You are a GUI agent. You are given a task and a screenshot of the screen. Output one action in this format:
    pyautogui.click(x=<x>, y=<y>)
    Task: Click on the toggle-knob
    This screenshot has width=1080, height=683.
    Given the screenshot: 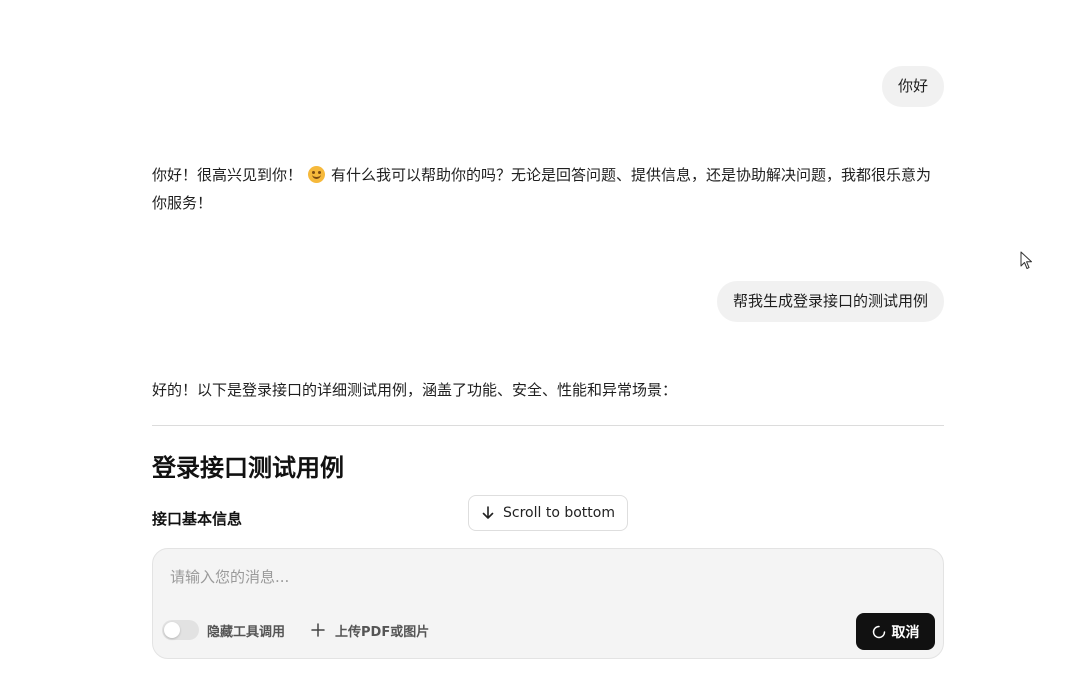 What is the action you would take?
    pyautogui.click(x=172, y=630)
    